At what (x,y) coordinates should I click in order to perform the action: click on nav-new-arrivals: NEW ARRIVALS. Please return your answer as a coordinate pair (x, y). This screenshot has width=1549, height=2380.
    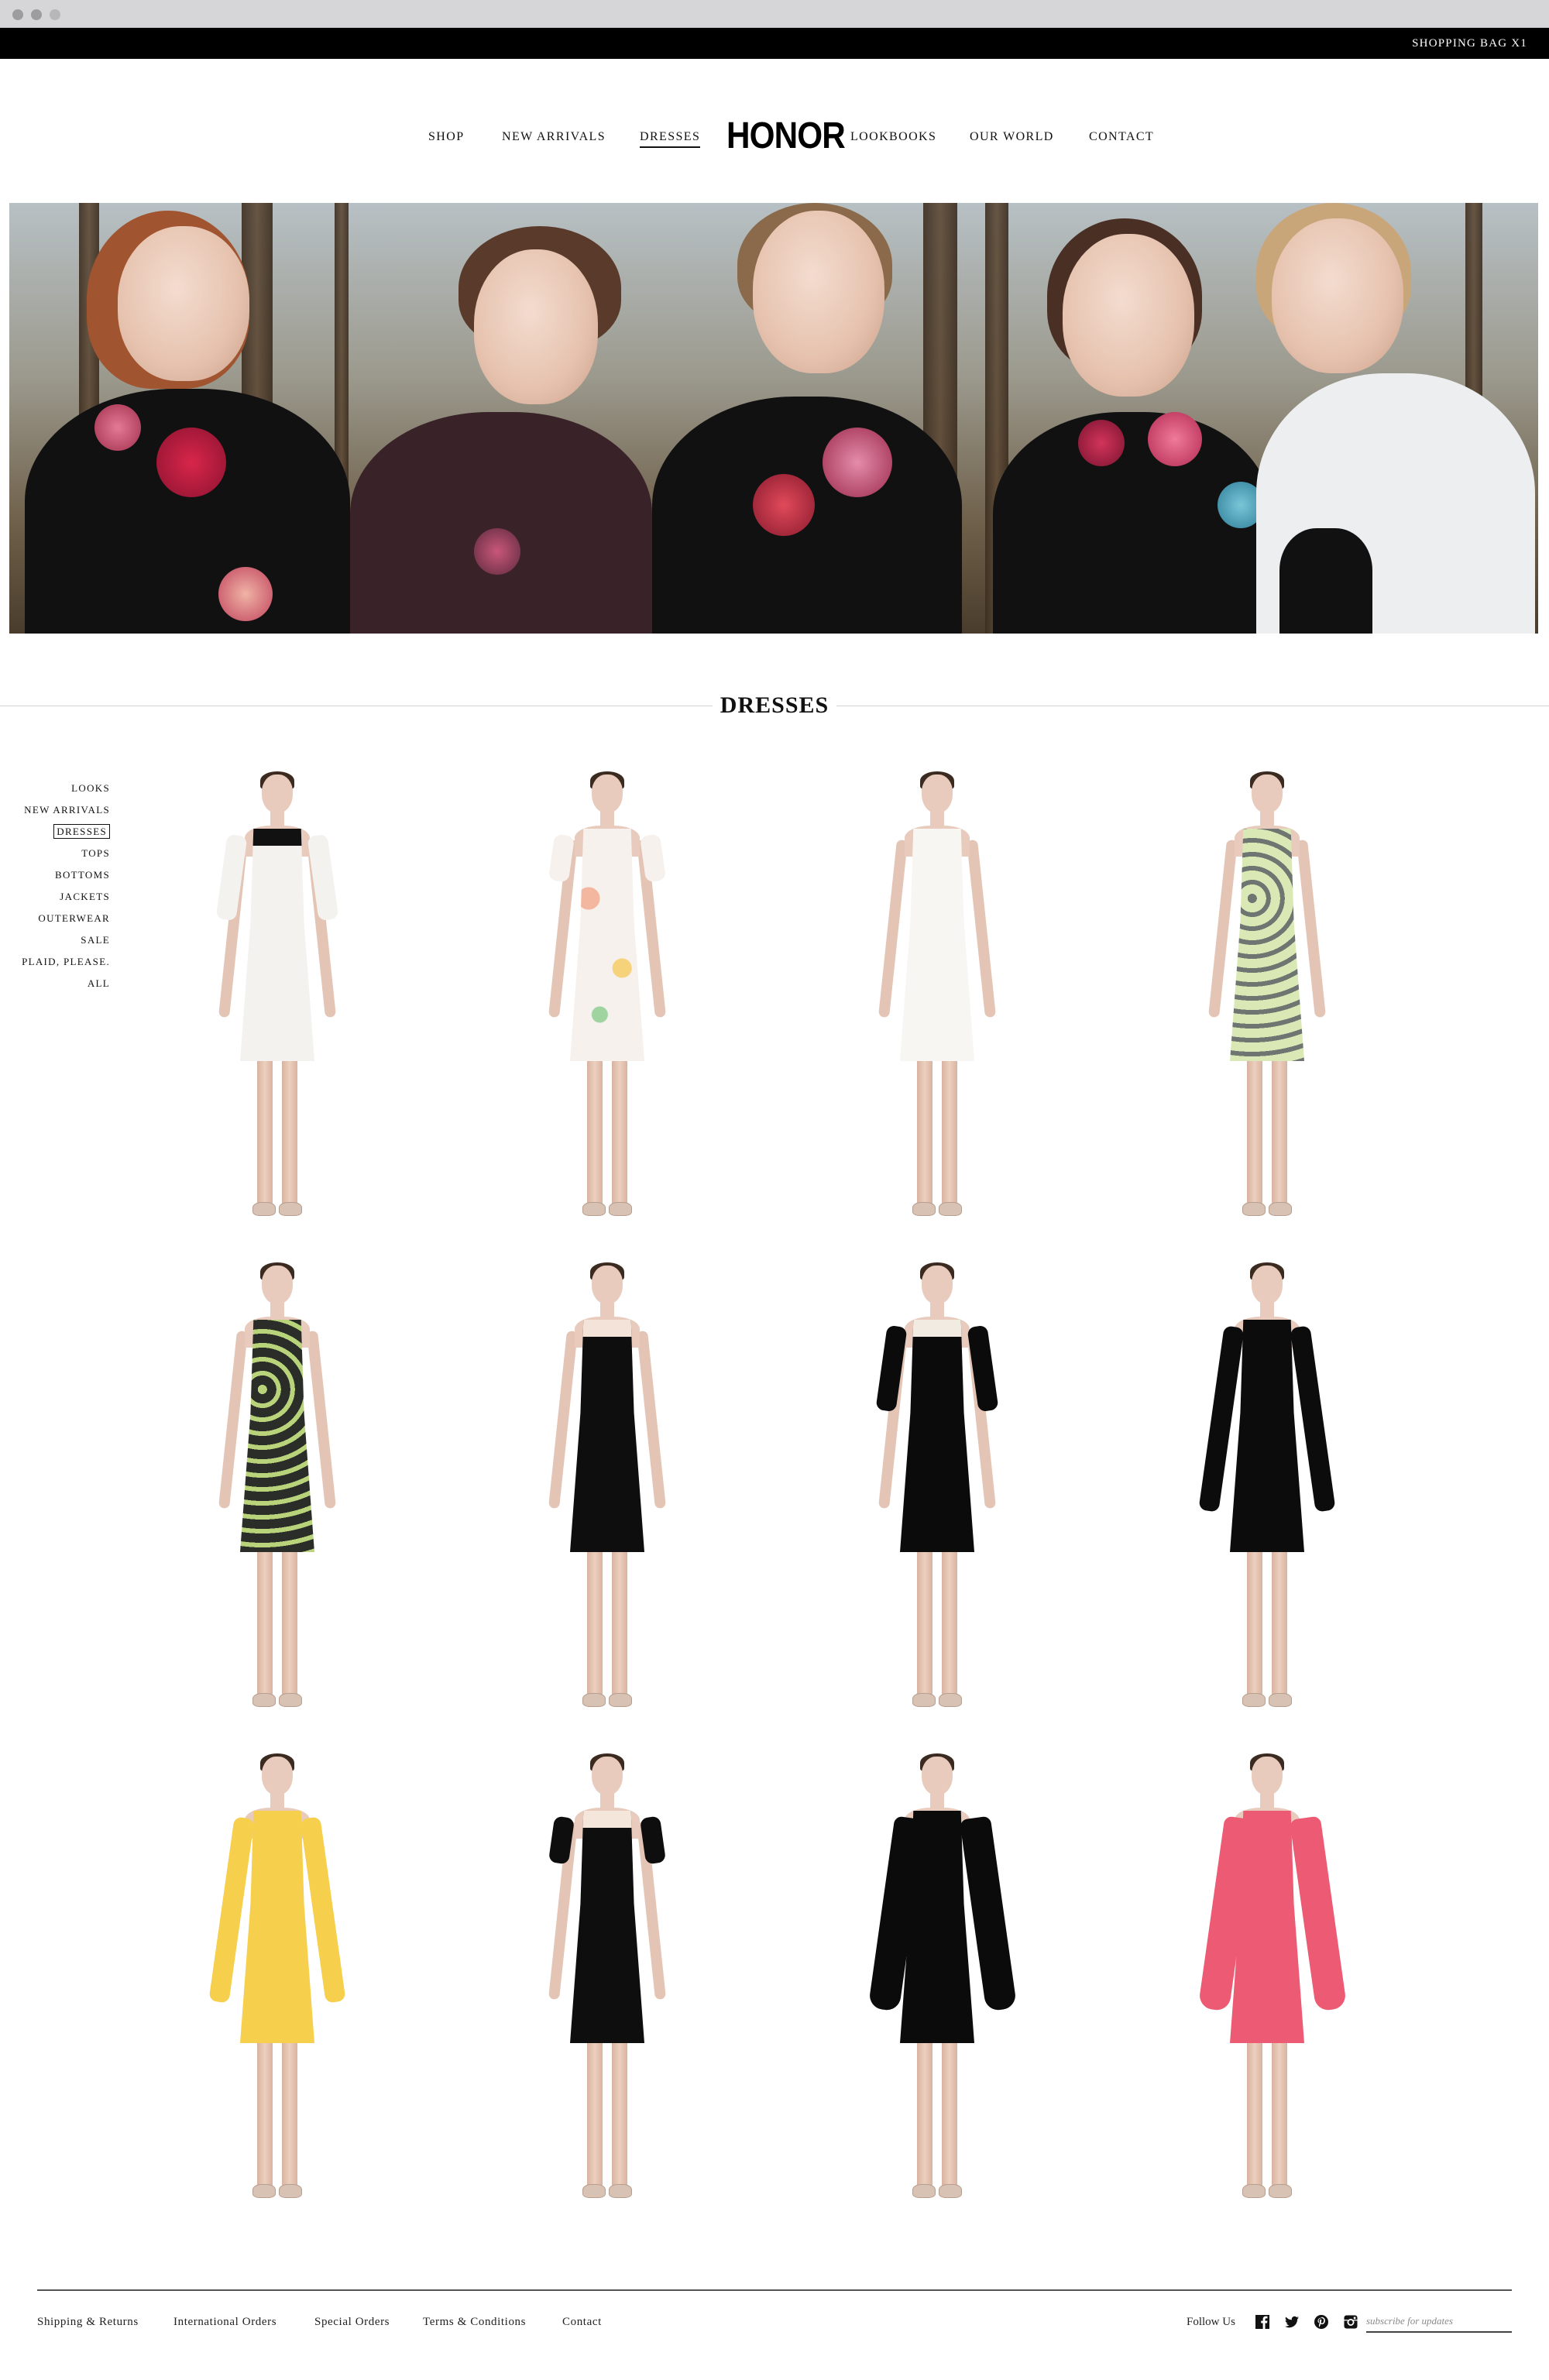
    Looking at the image, I should click on (554, 137).